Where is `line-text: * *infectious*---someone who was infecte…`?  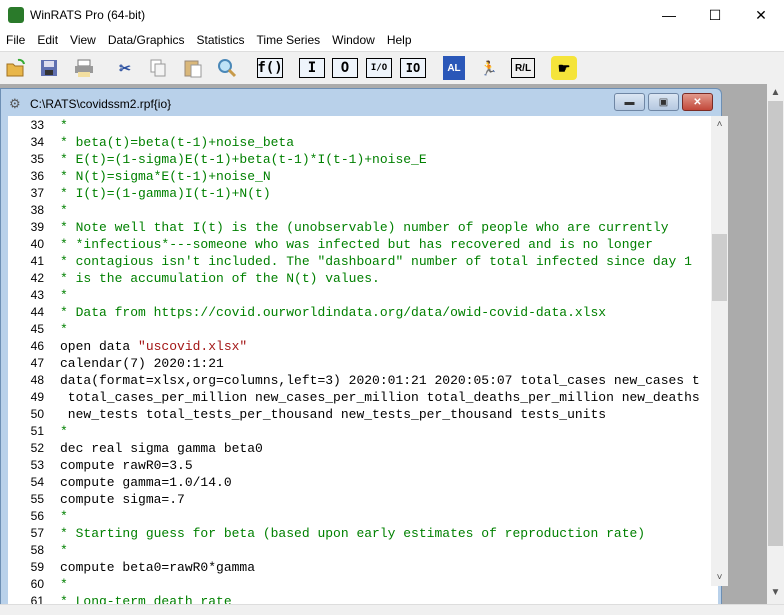
line-text: * *infectious*---someone who was infecte… is located at coordinates (356, 244).